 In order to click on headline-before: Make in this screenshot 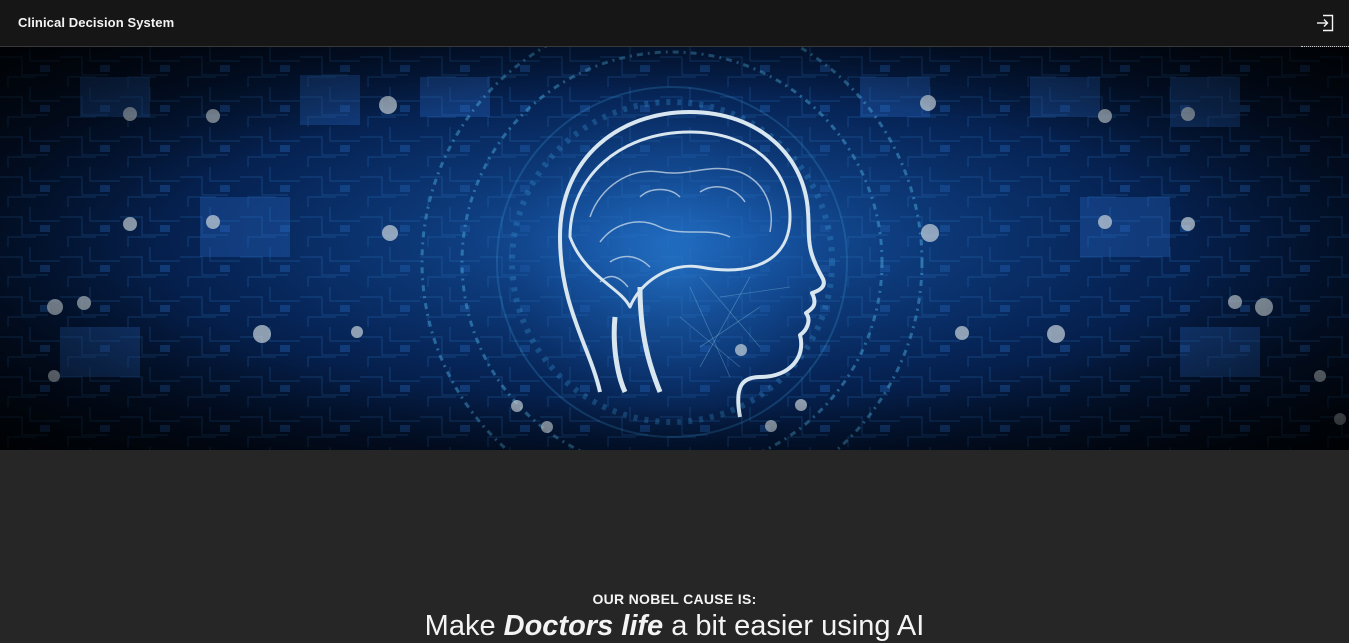, I will do `click(464, 626)`.